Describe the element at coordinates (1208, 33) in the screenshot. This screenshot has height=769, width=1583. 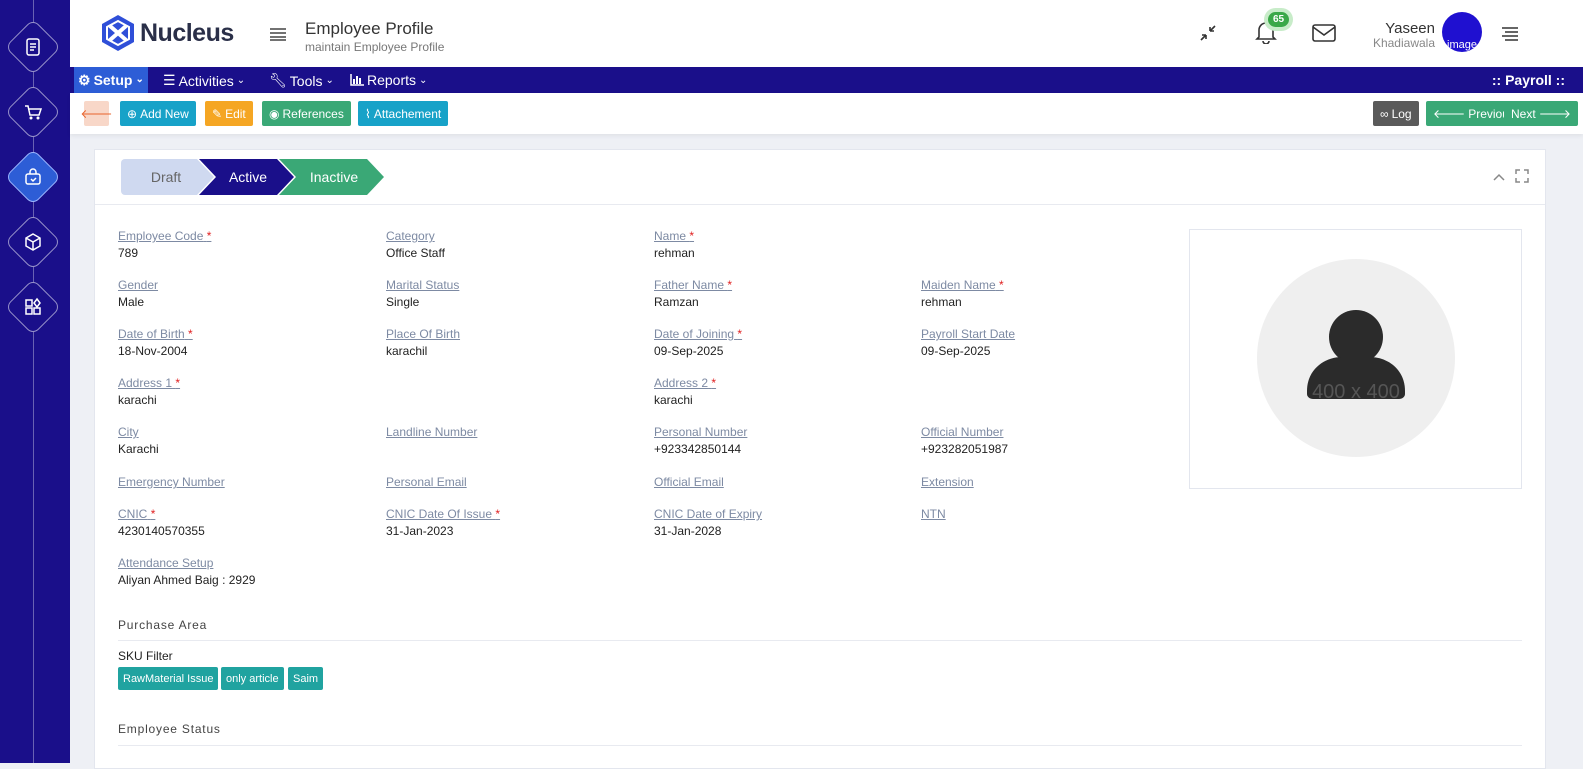
I see `minimize-arrows-icon` at that location.